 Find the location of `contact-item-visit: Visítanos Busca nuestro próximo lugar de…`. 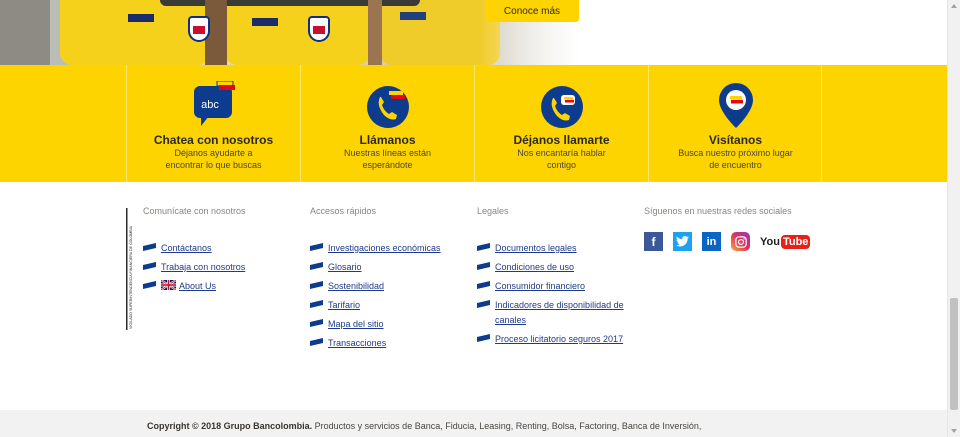

contact-item-visit: Visítanos Busca nuestro próximo lugar de… is located at coordinates (735, 123).